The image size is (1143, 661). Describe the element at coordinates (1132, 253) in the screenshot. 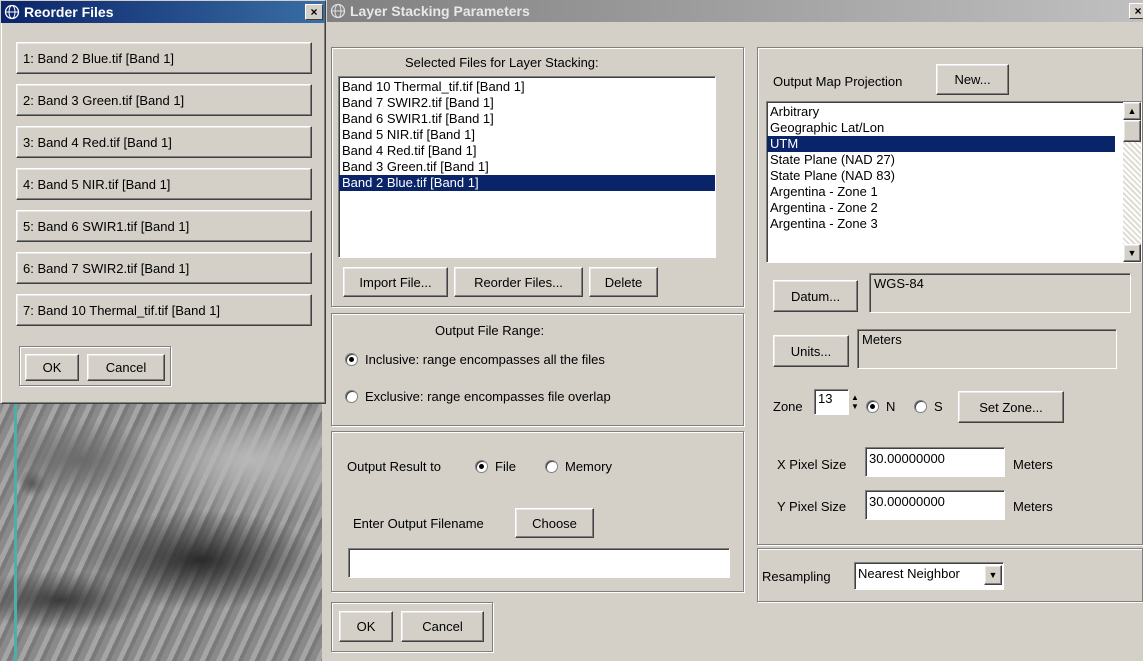

I see `scroll-down-button: ▼` at that location.